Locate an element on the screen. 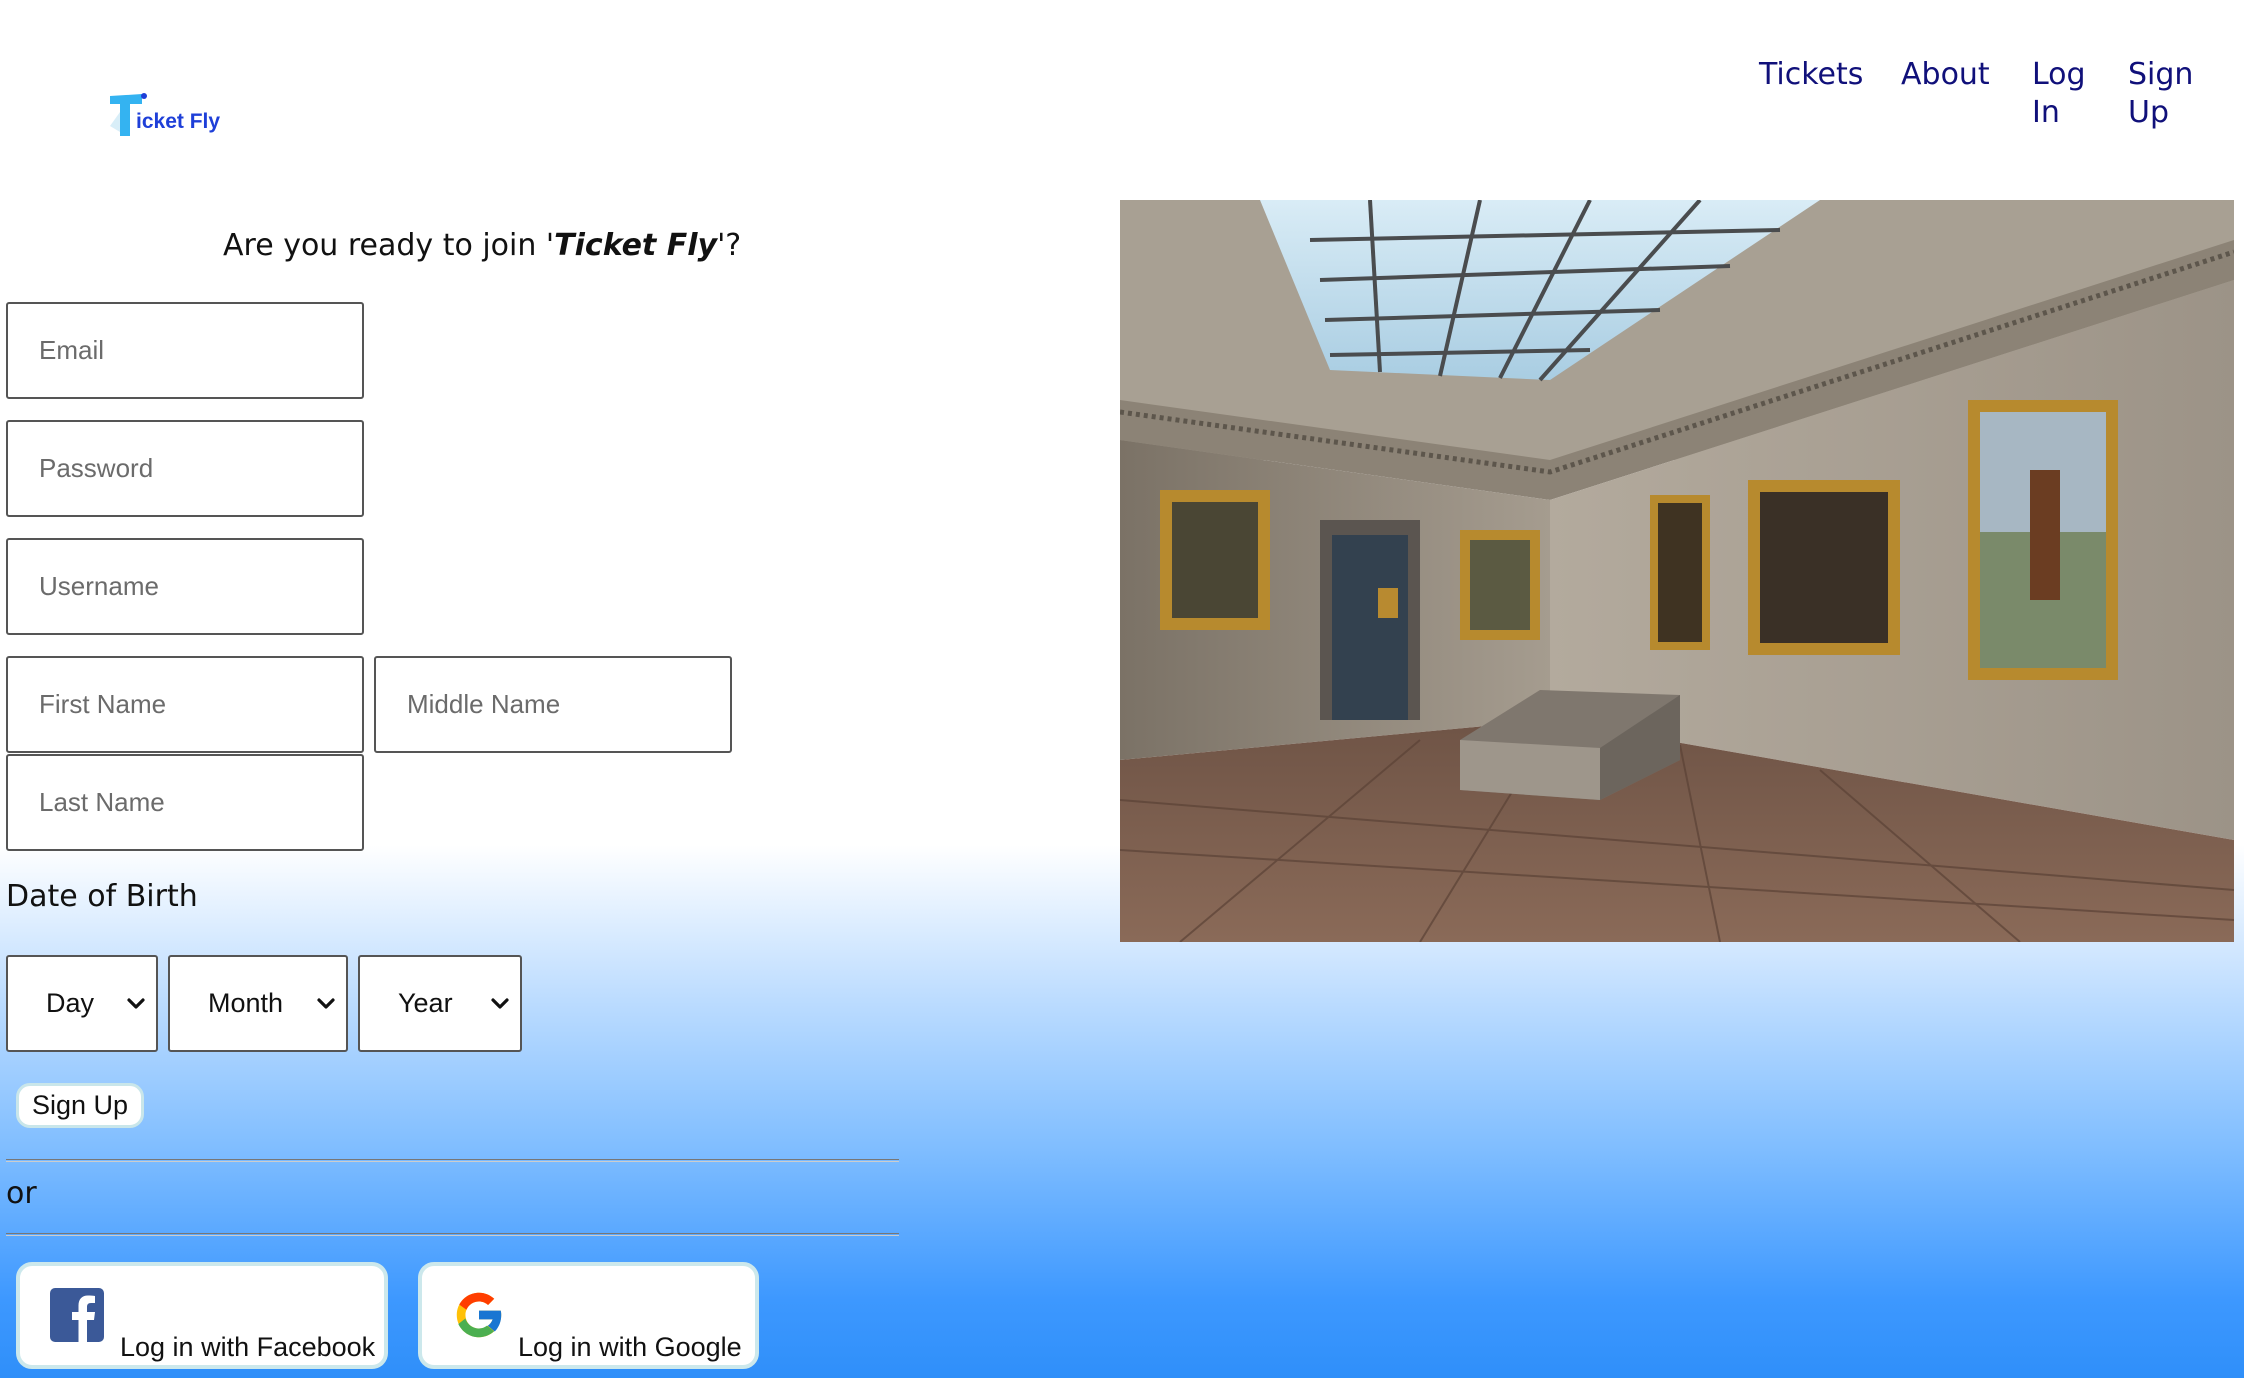 This screenshot has width=2244, height=1378. email-field is located at coordinates (185, 350).